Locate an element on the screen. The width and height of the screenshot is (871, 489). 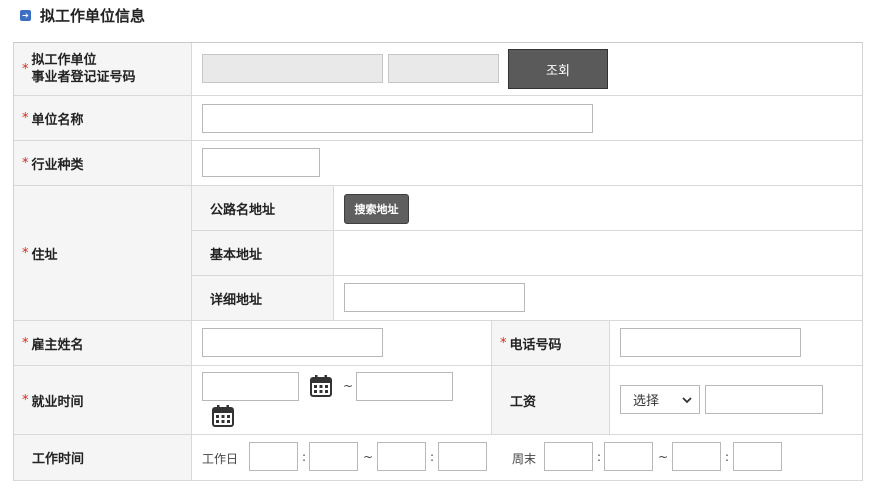
weekend-label: 周末 is located at coordinates (524, 459).